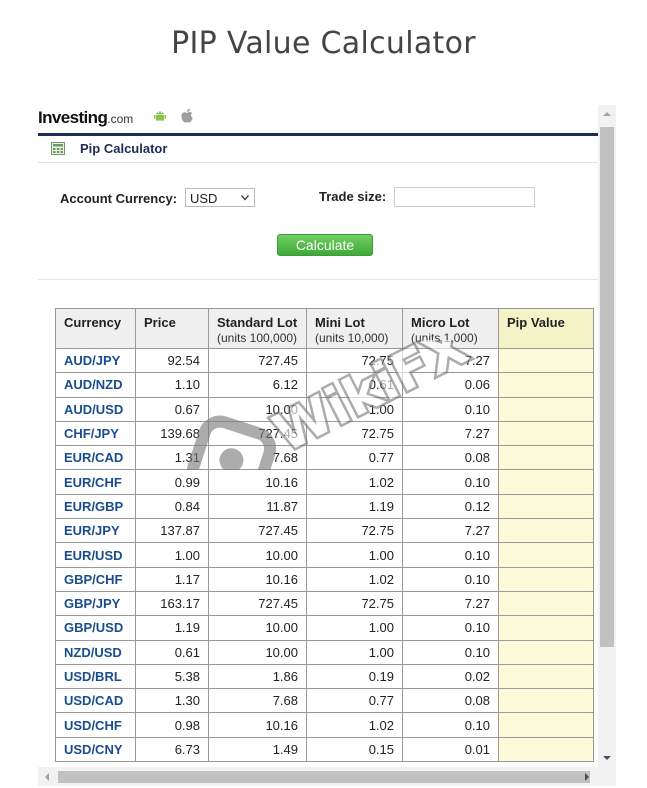  I want to click on cell-mini-lot: 0.77, so click(354, 458).